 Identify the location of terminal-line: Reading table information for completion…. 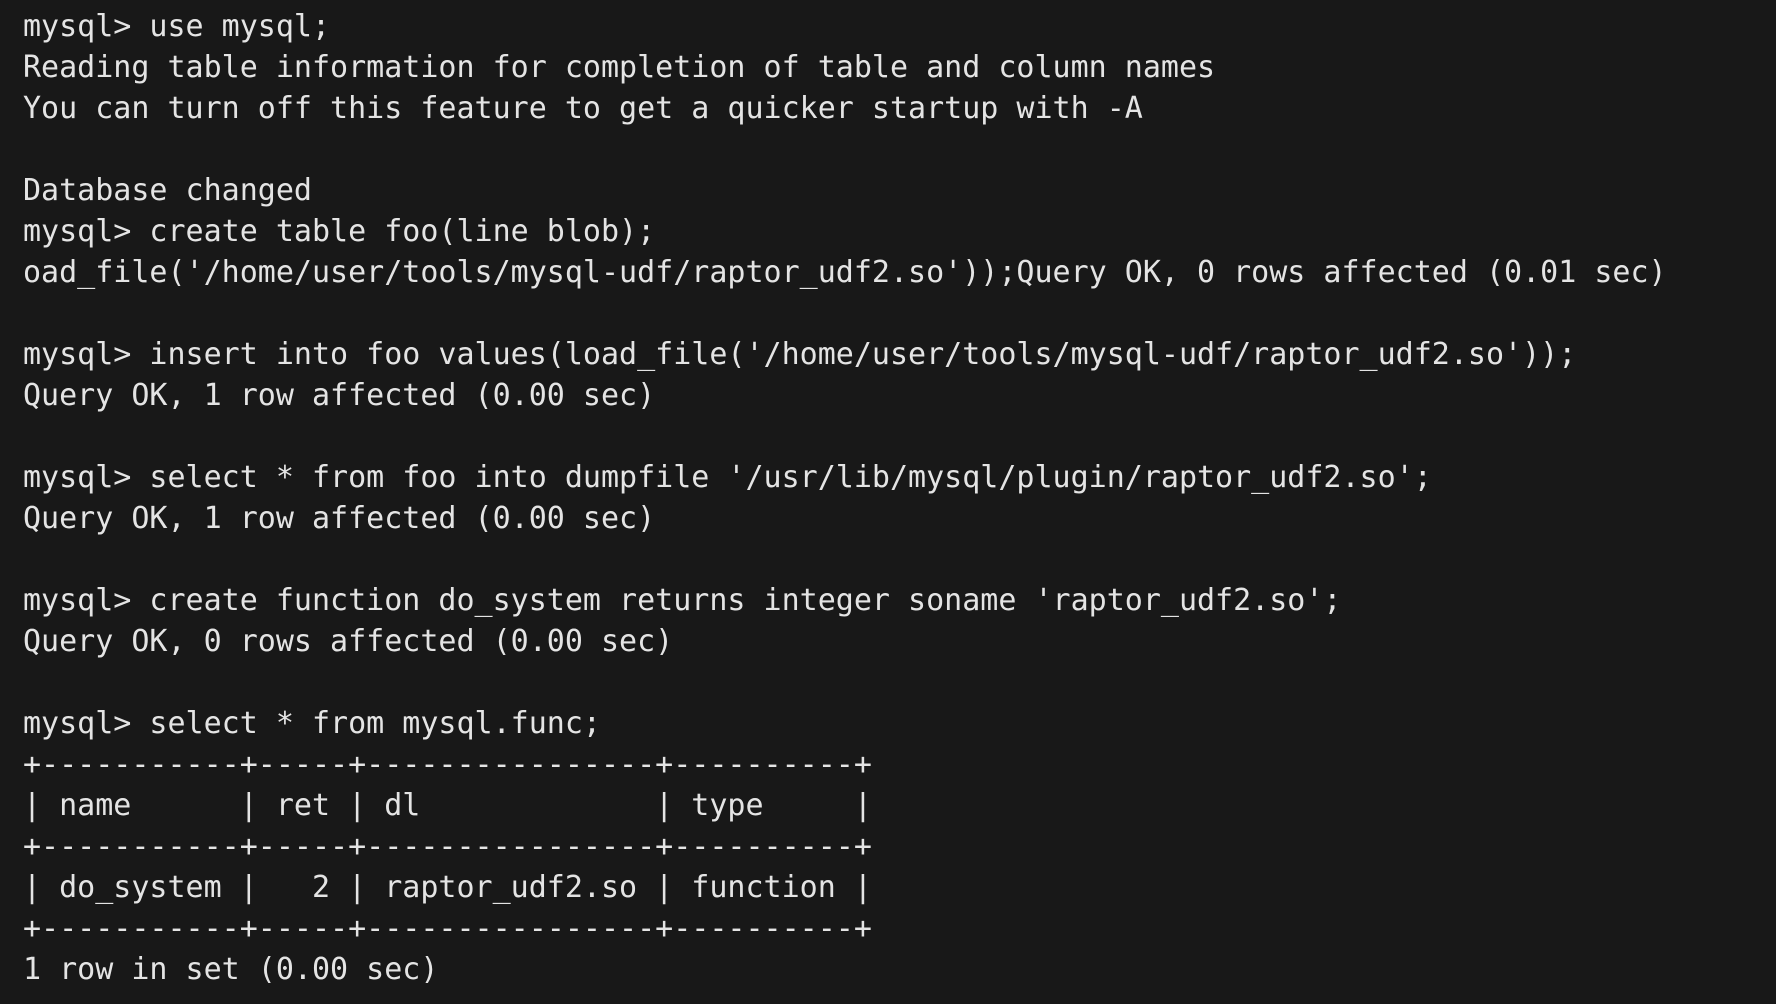
(619, 67).